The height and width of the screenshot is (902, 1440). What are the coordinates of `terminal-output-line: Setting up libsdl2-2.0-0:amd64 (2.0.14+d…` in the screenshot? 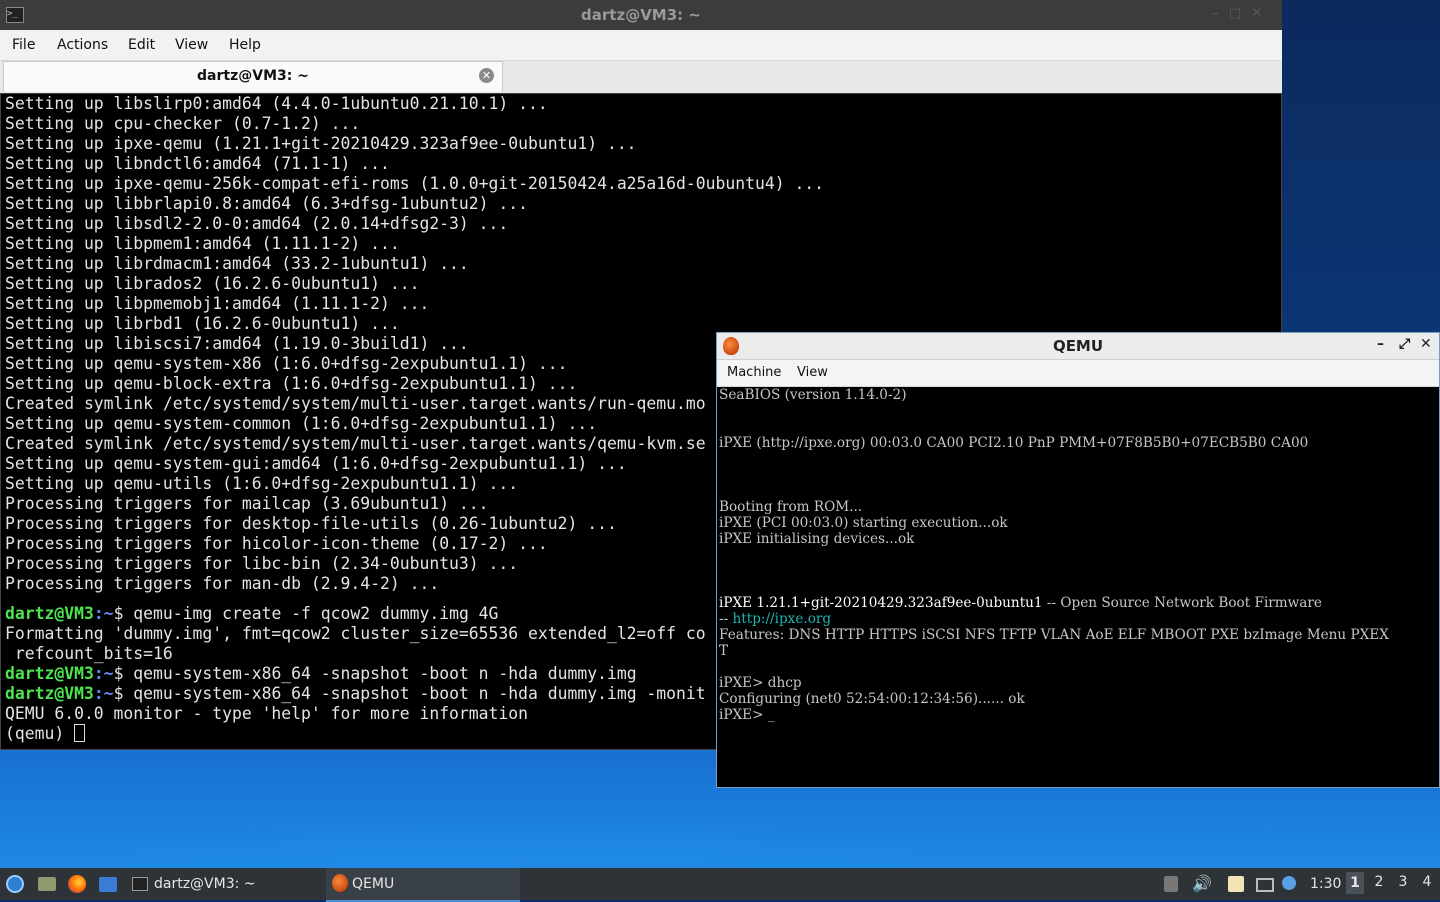 It's located at (257, 223).